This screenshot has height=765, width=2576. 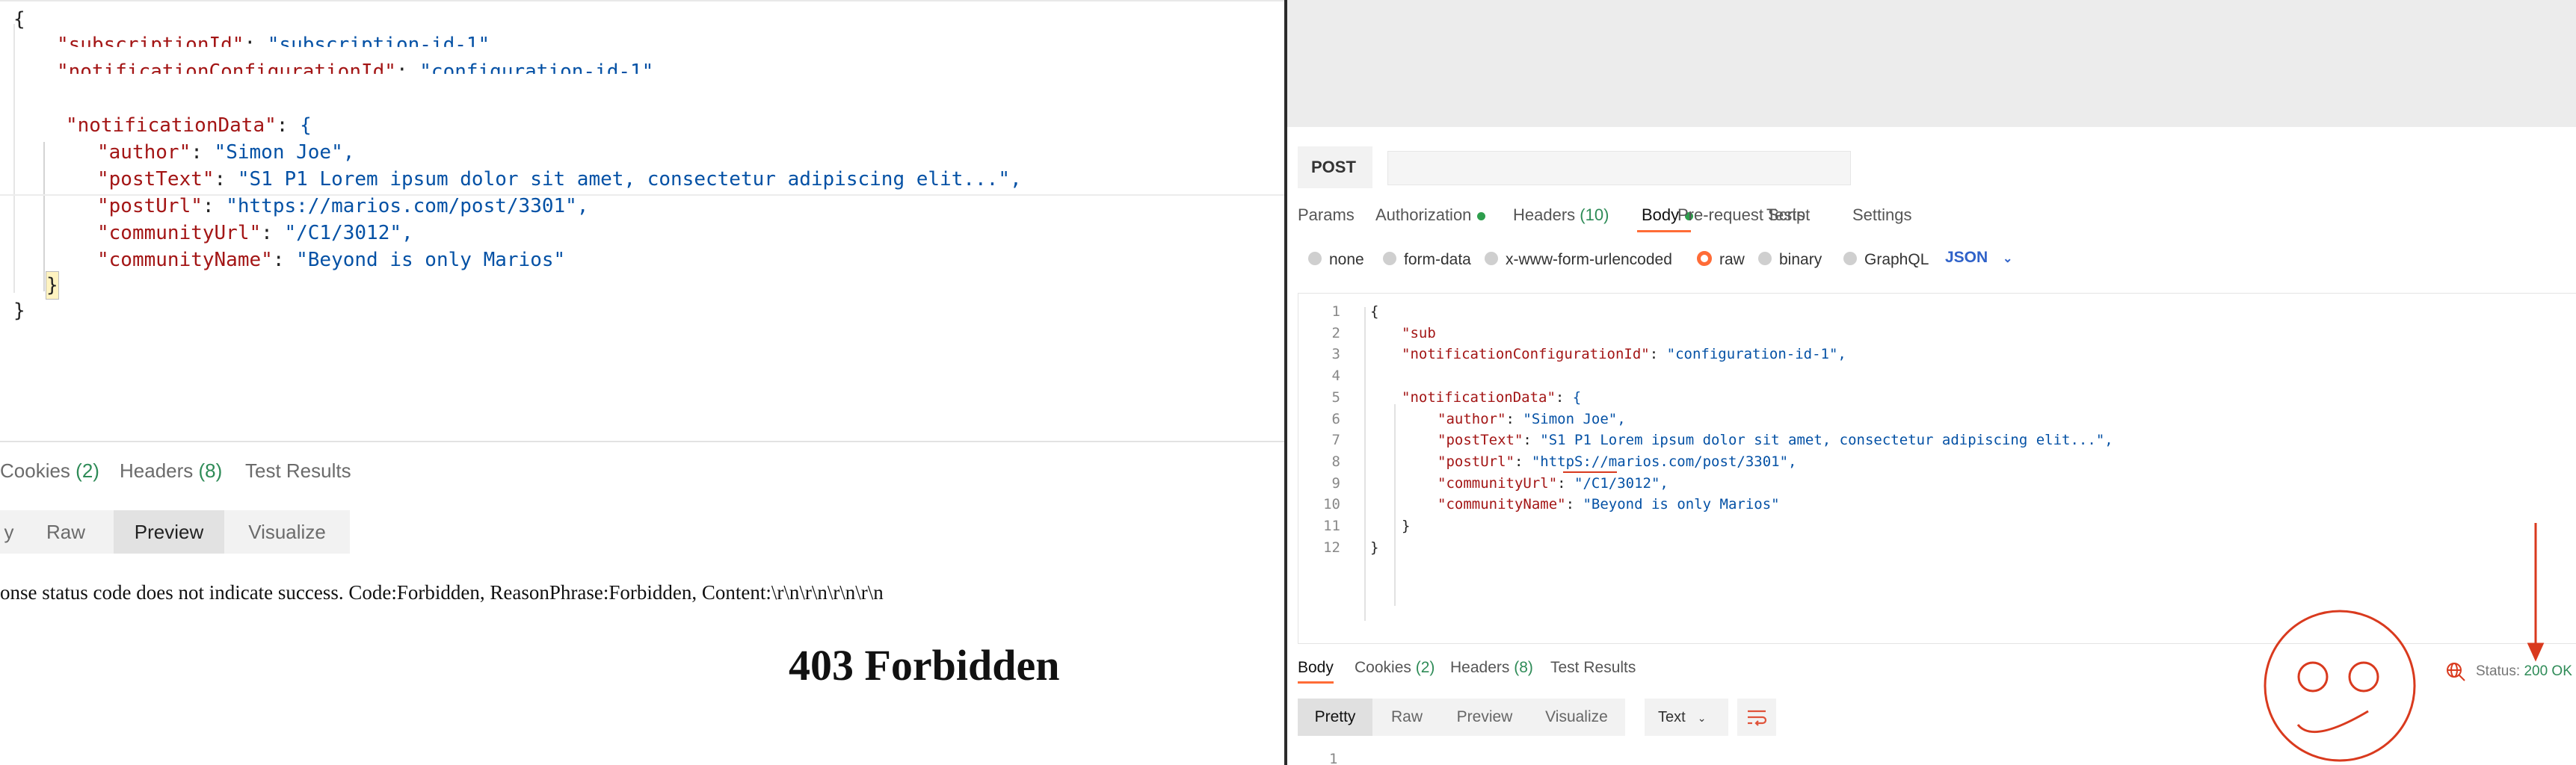 What do you see at coordinates (9, 532) in the screenshot?
I see `left-view-pretty: y` at bounding box center [9, 532].